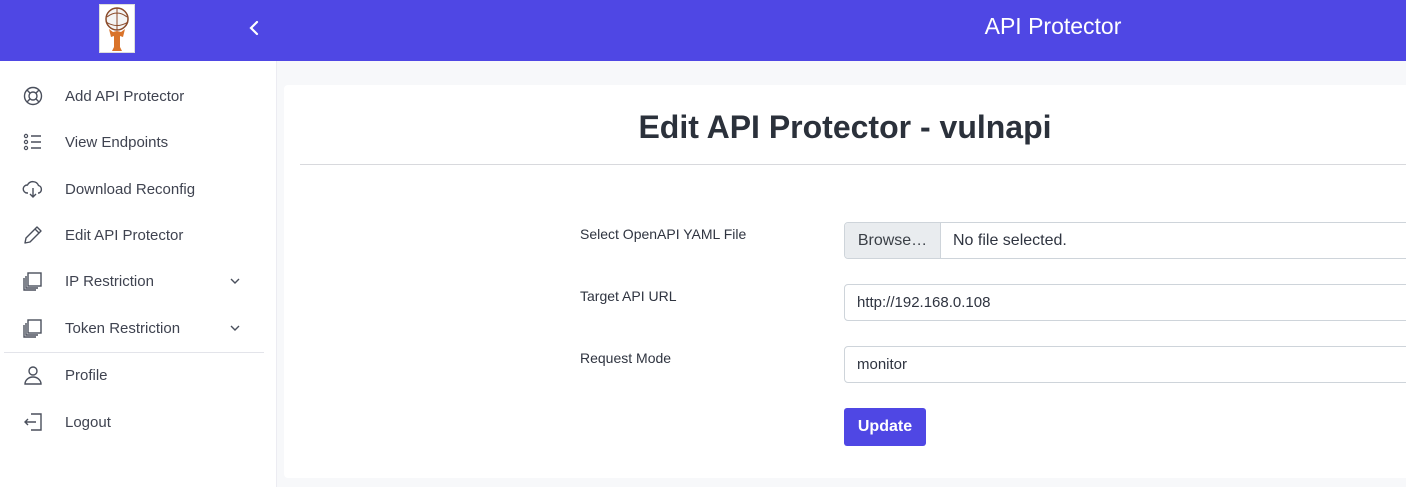 This screenshot has width=1406, height=487. Describe the element at coordinates (885, 427) in the screenshot. I see `update-button: Update` at that location.